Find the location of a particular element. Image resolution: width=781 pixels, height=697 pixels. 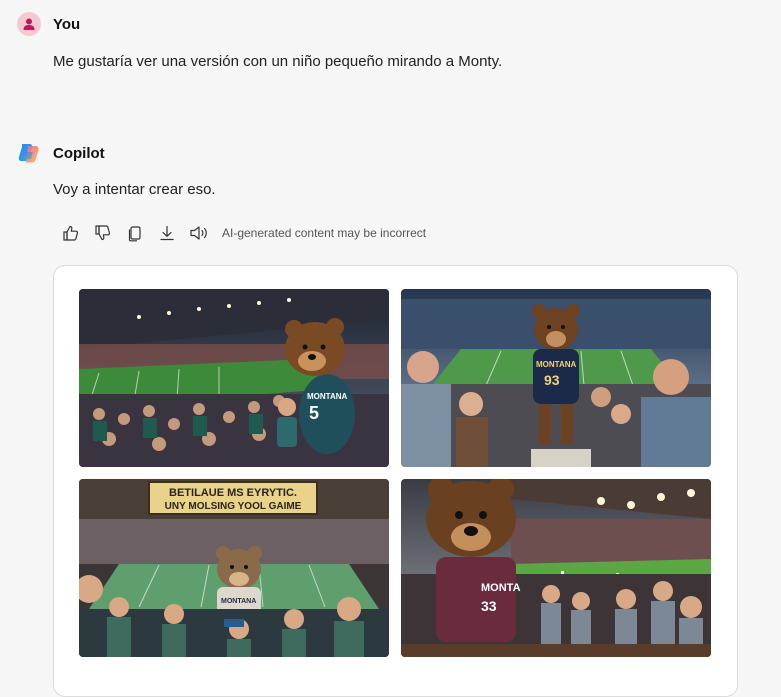

sign-line-2: UNY MOLSING YOOL GAIME is located at coordinates (233, 506).